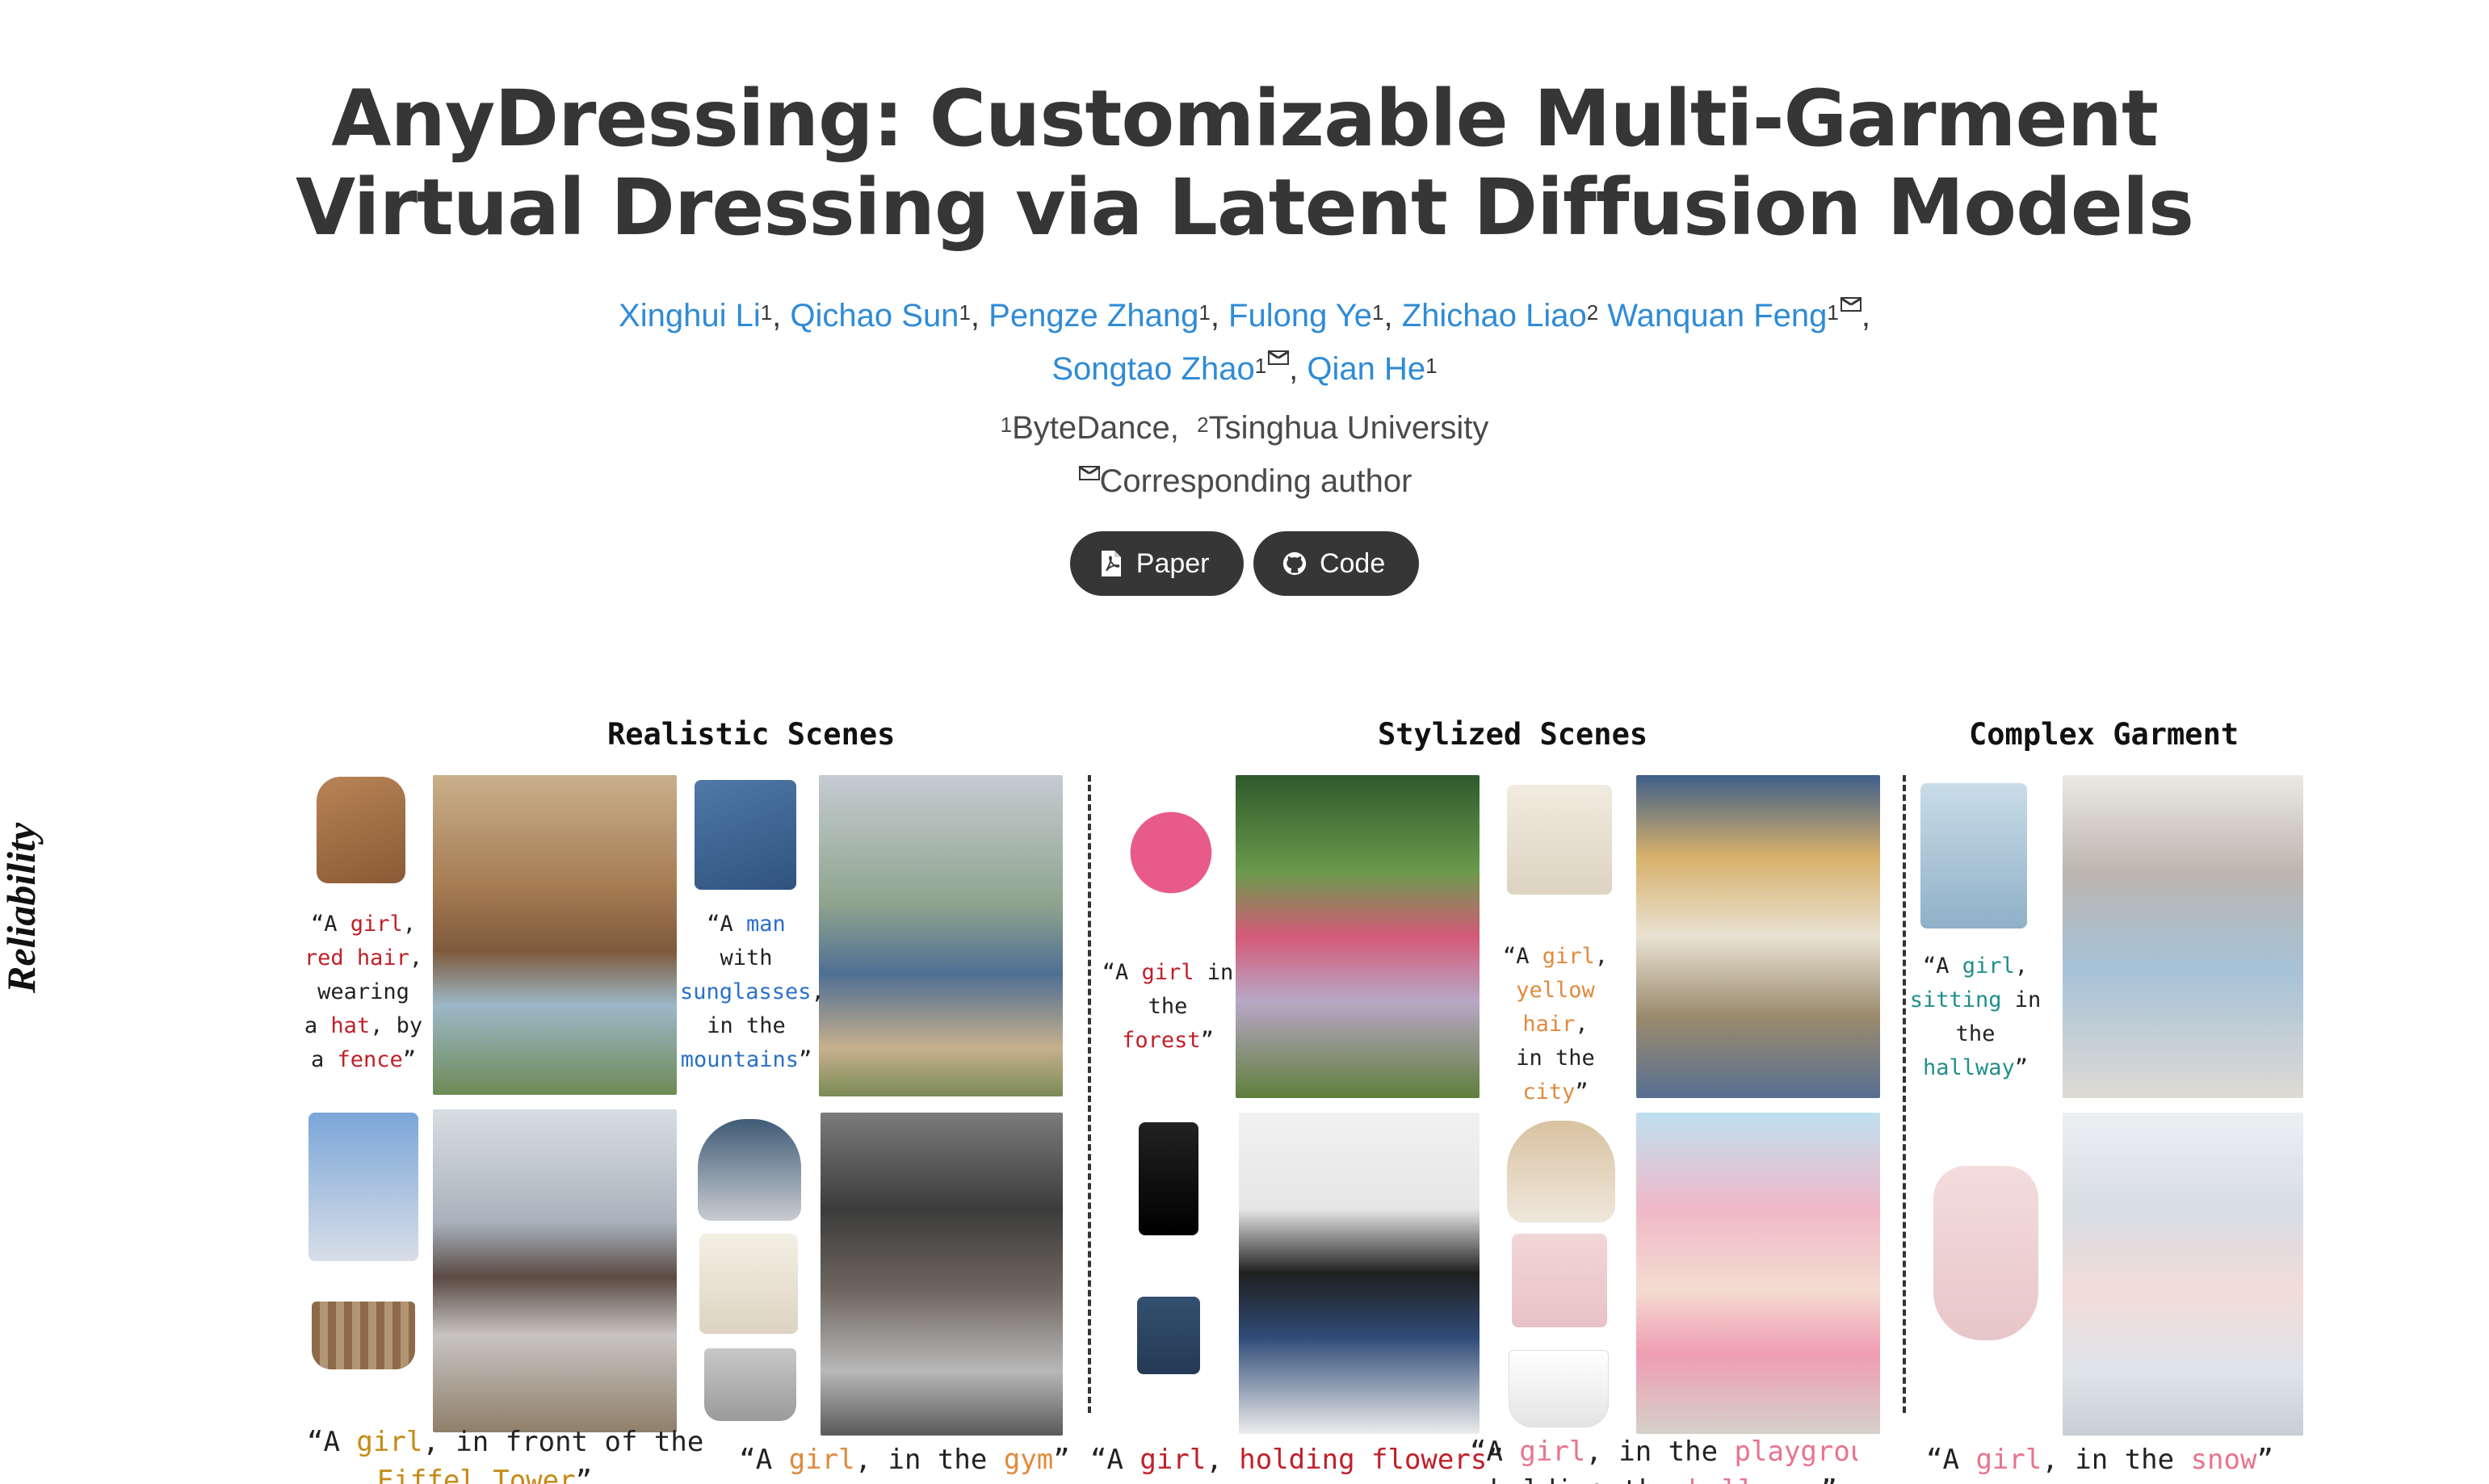  Describe the element at coordinates (363, 1187) in the screenshot. I see `garment-face-crop` at that location.